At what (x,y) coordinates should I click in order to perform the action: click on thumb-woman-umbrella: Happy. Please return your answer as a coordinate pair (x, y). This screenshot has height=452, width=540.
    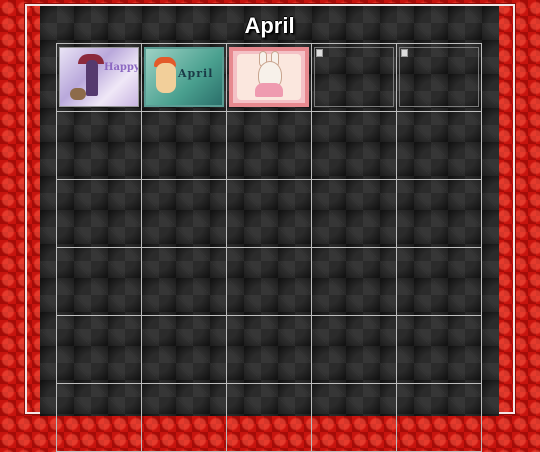
    Looking at the image, I should click on (99, 77).